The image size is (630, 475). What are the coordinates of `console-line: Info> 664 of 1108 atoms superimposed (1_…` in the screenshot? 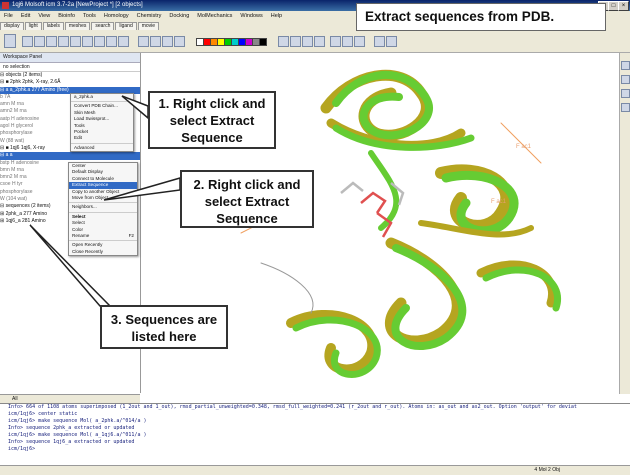 It's located at (292, 407).